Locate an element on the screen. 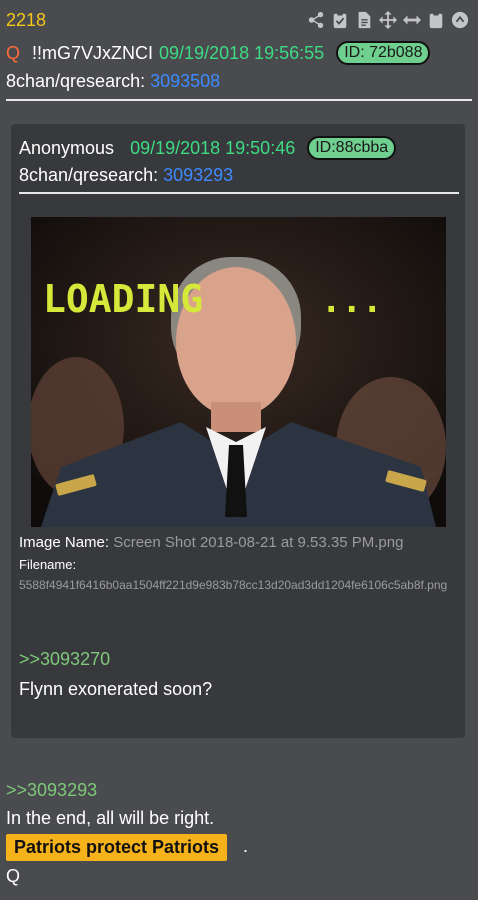  signature: Q is located at coordinates (13, 876).